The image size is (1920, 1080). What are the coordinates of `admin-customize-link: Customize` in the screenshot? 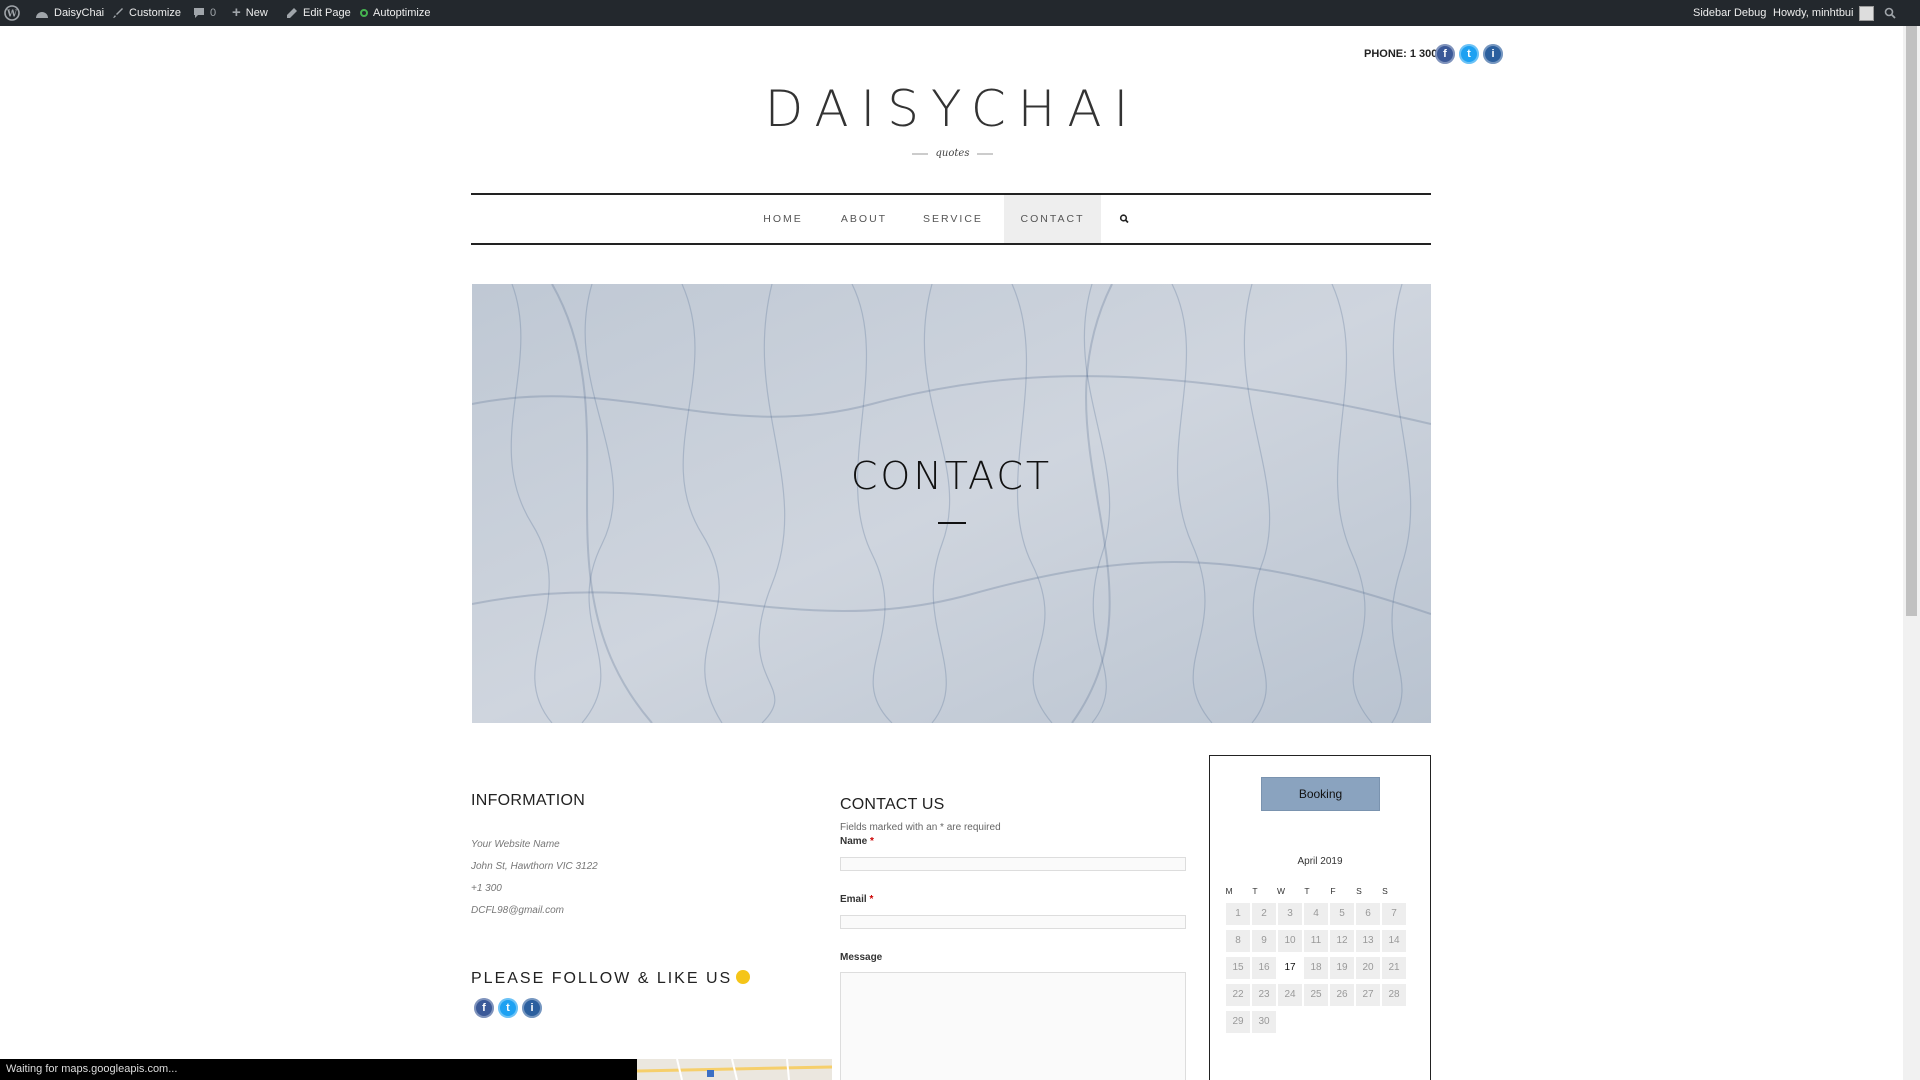 It's located at (146, 13).